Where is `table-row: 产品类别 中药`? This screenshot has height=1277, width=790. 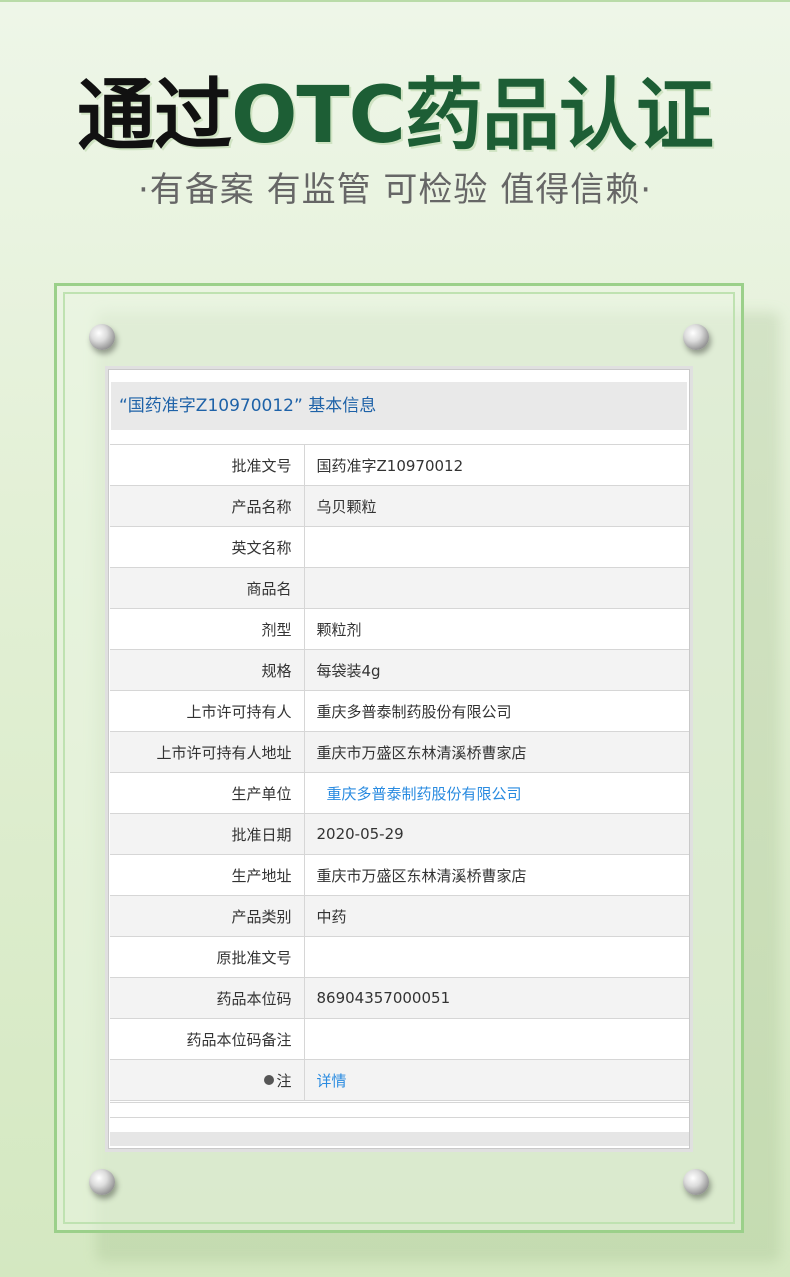
table-row: 产品类别 中药 is located at coordinates (399, 916).